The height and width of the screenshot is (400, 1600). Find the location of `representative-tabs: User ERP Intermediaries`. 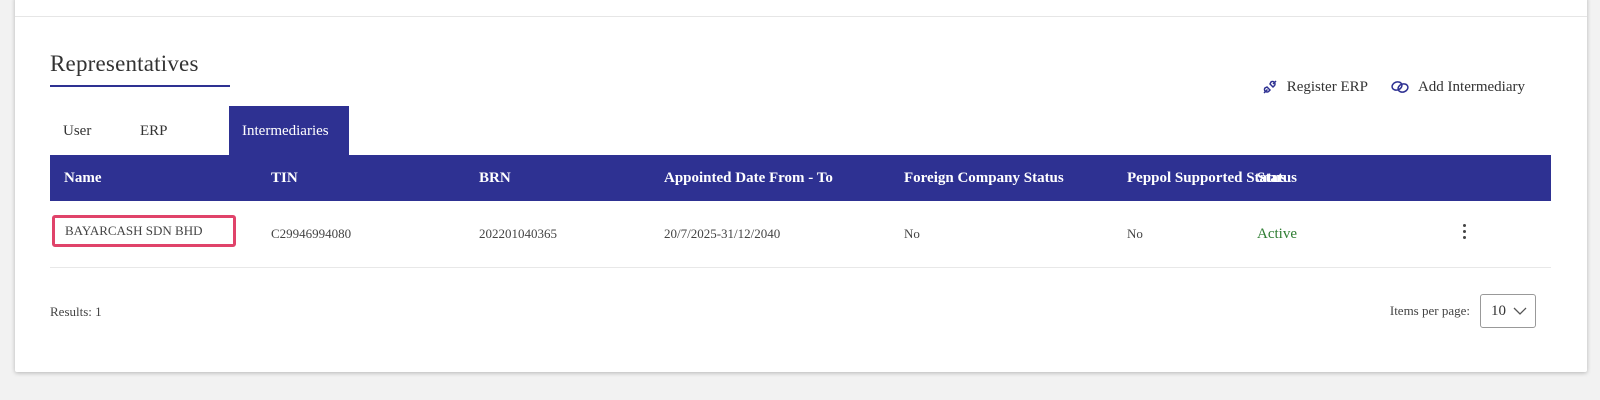

representative-tabs: User ERP Intermediaries is located at coordinates (199, 131).